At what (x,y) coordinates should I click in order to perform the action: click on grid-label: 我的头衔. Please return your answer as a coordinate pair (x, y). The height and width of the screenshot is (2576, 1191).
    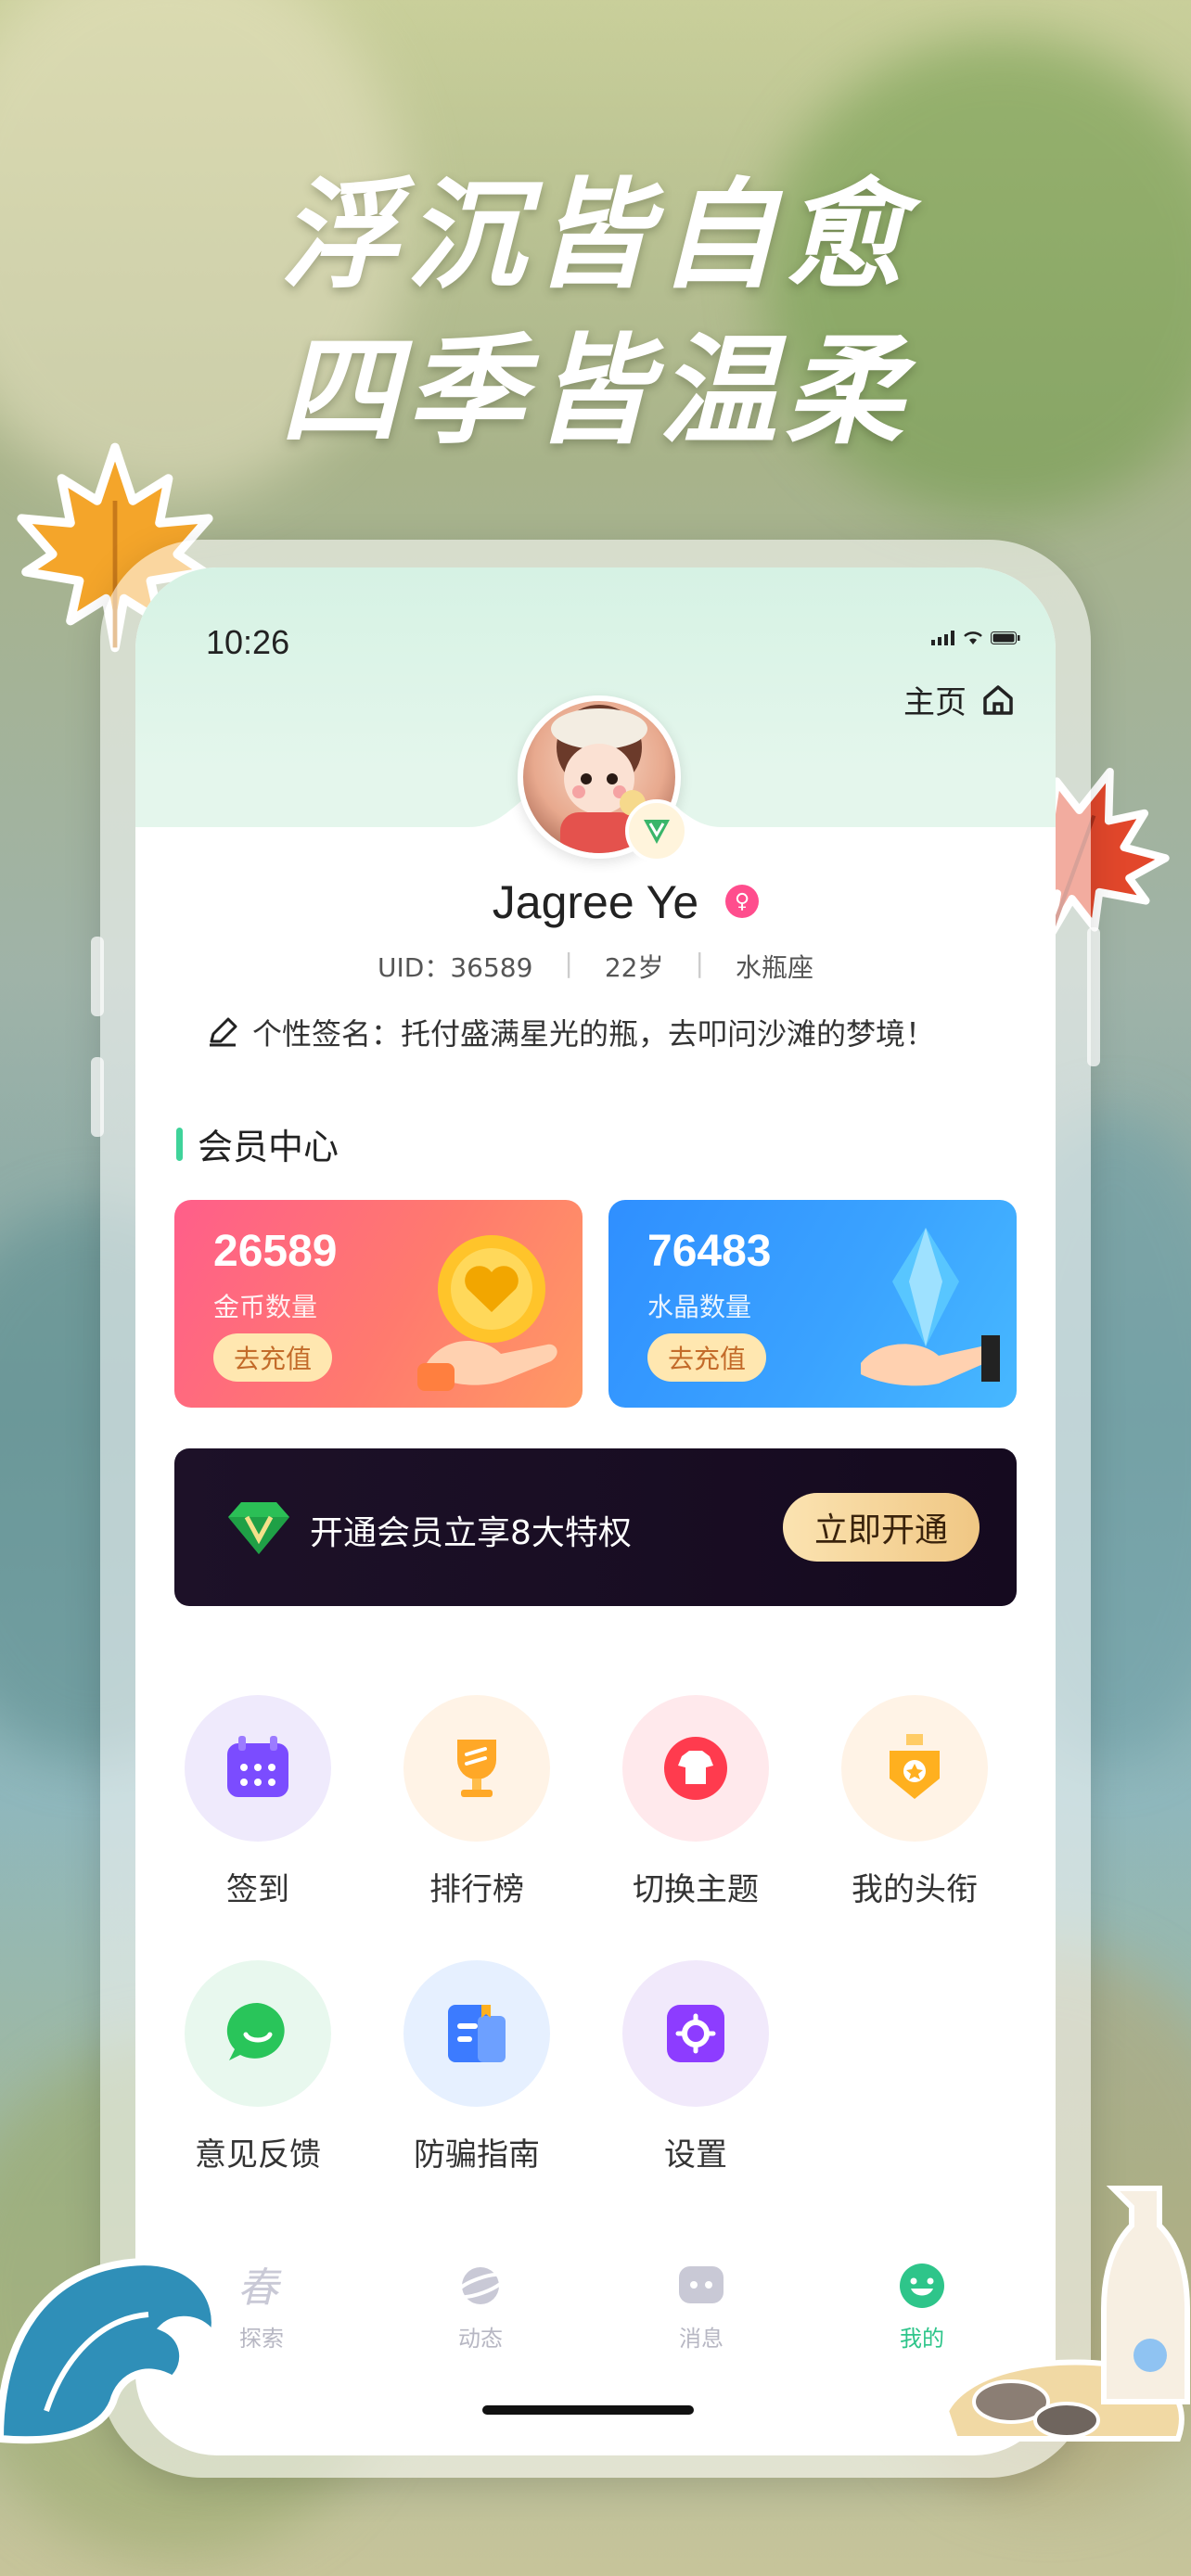
    Looking at the image, I should click on (915, 1889).